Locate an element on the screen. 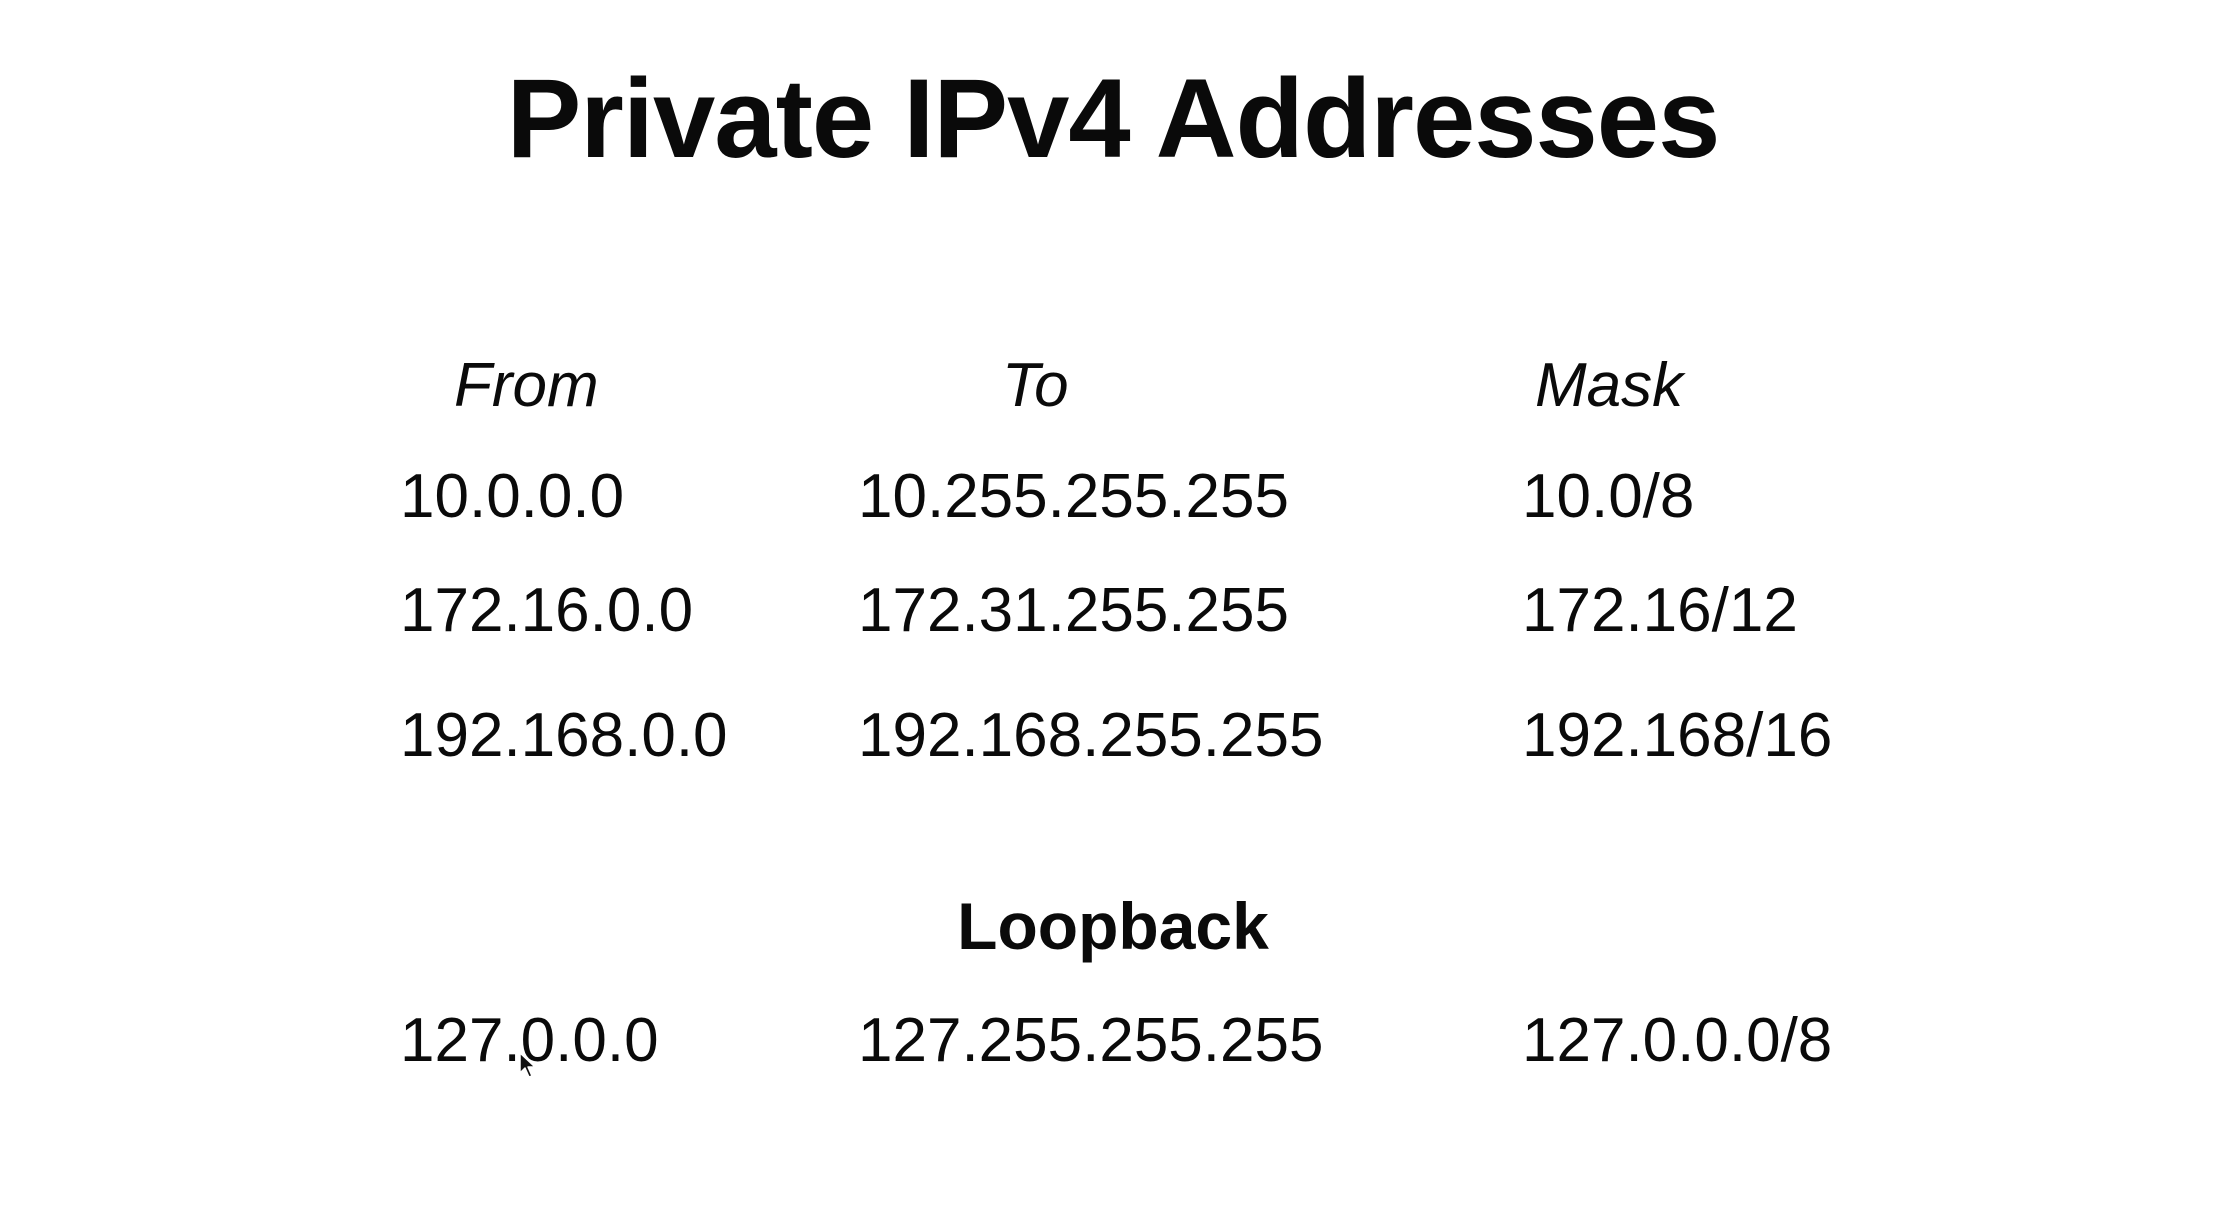 The image size is (2226, 1215). column-header-from: From is located at coordinates (526, 385).